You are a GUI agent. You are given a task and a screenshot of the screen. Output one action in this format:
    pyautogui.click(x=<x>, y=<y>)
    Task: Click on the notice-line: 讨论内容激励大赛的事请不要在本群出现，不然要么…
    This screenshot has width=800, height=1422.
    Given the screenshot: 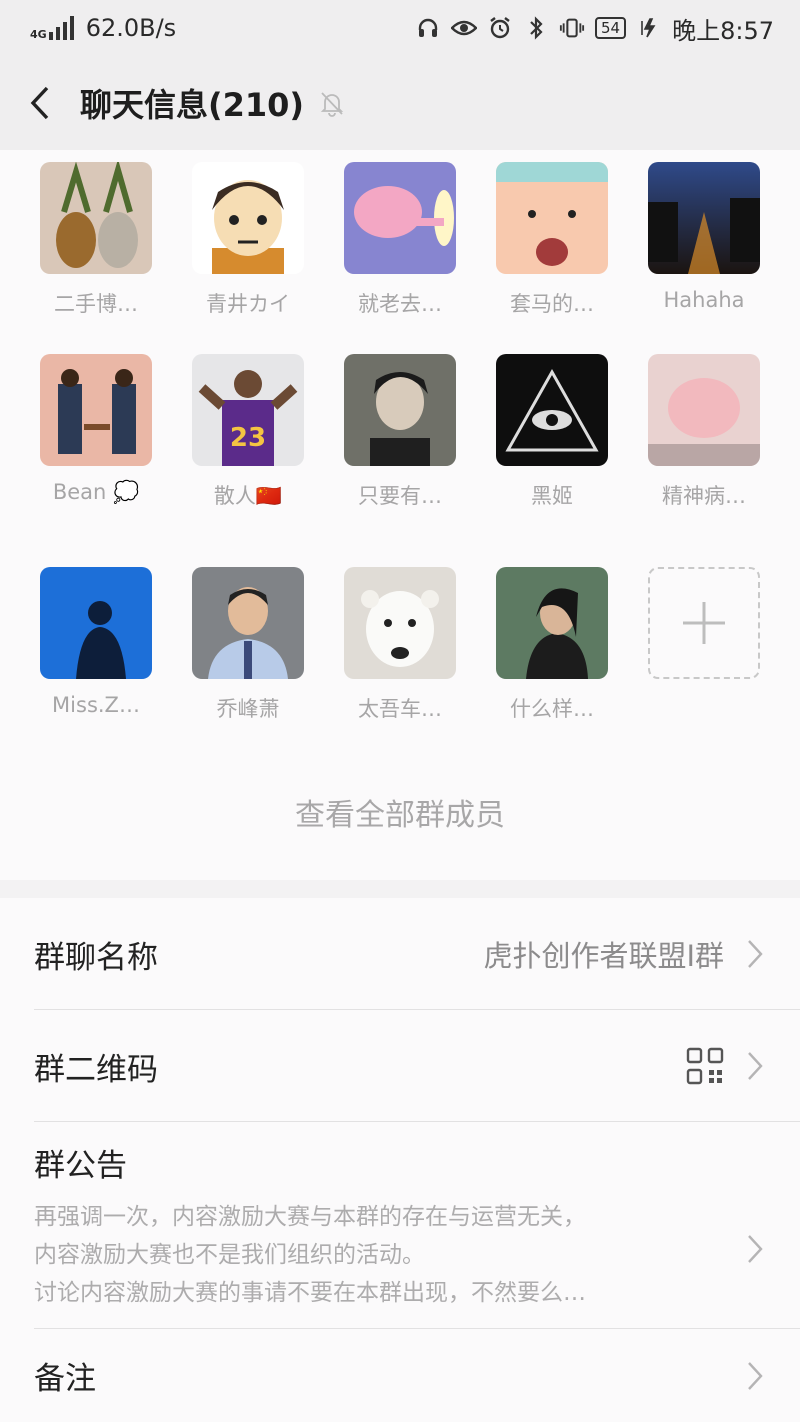 What is the action you would take?
    pyautogui.click(x=310, y=1293)
    